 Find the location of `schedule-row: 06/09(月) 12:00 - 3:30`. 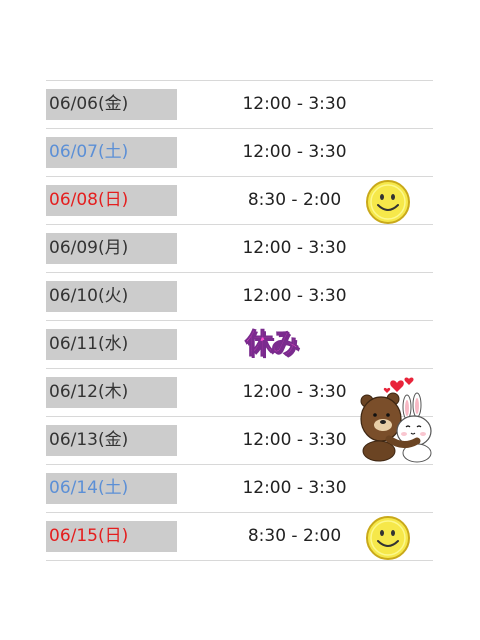

schedule-row: 06/09(月) 12:00 - 3:30 is located at coordinates (239, 249).